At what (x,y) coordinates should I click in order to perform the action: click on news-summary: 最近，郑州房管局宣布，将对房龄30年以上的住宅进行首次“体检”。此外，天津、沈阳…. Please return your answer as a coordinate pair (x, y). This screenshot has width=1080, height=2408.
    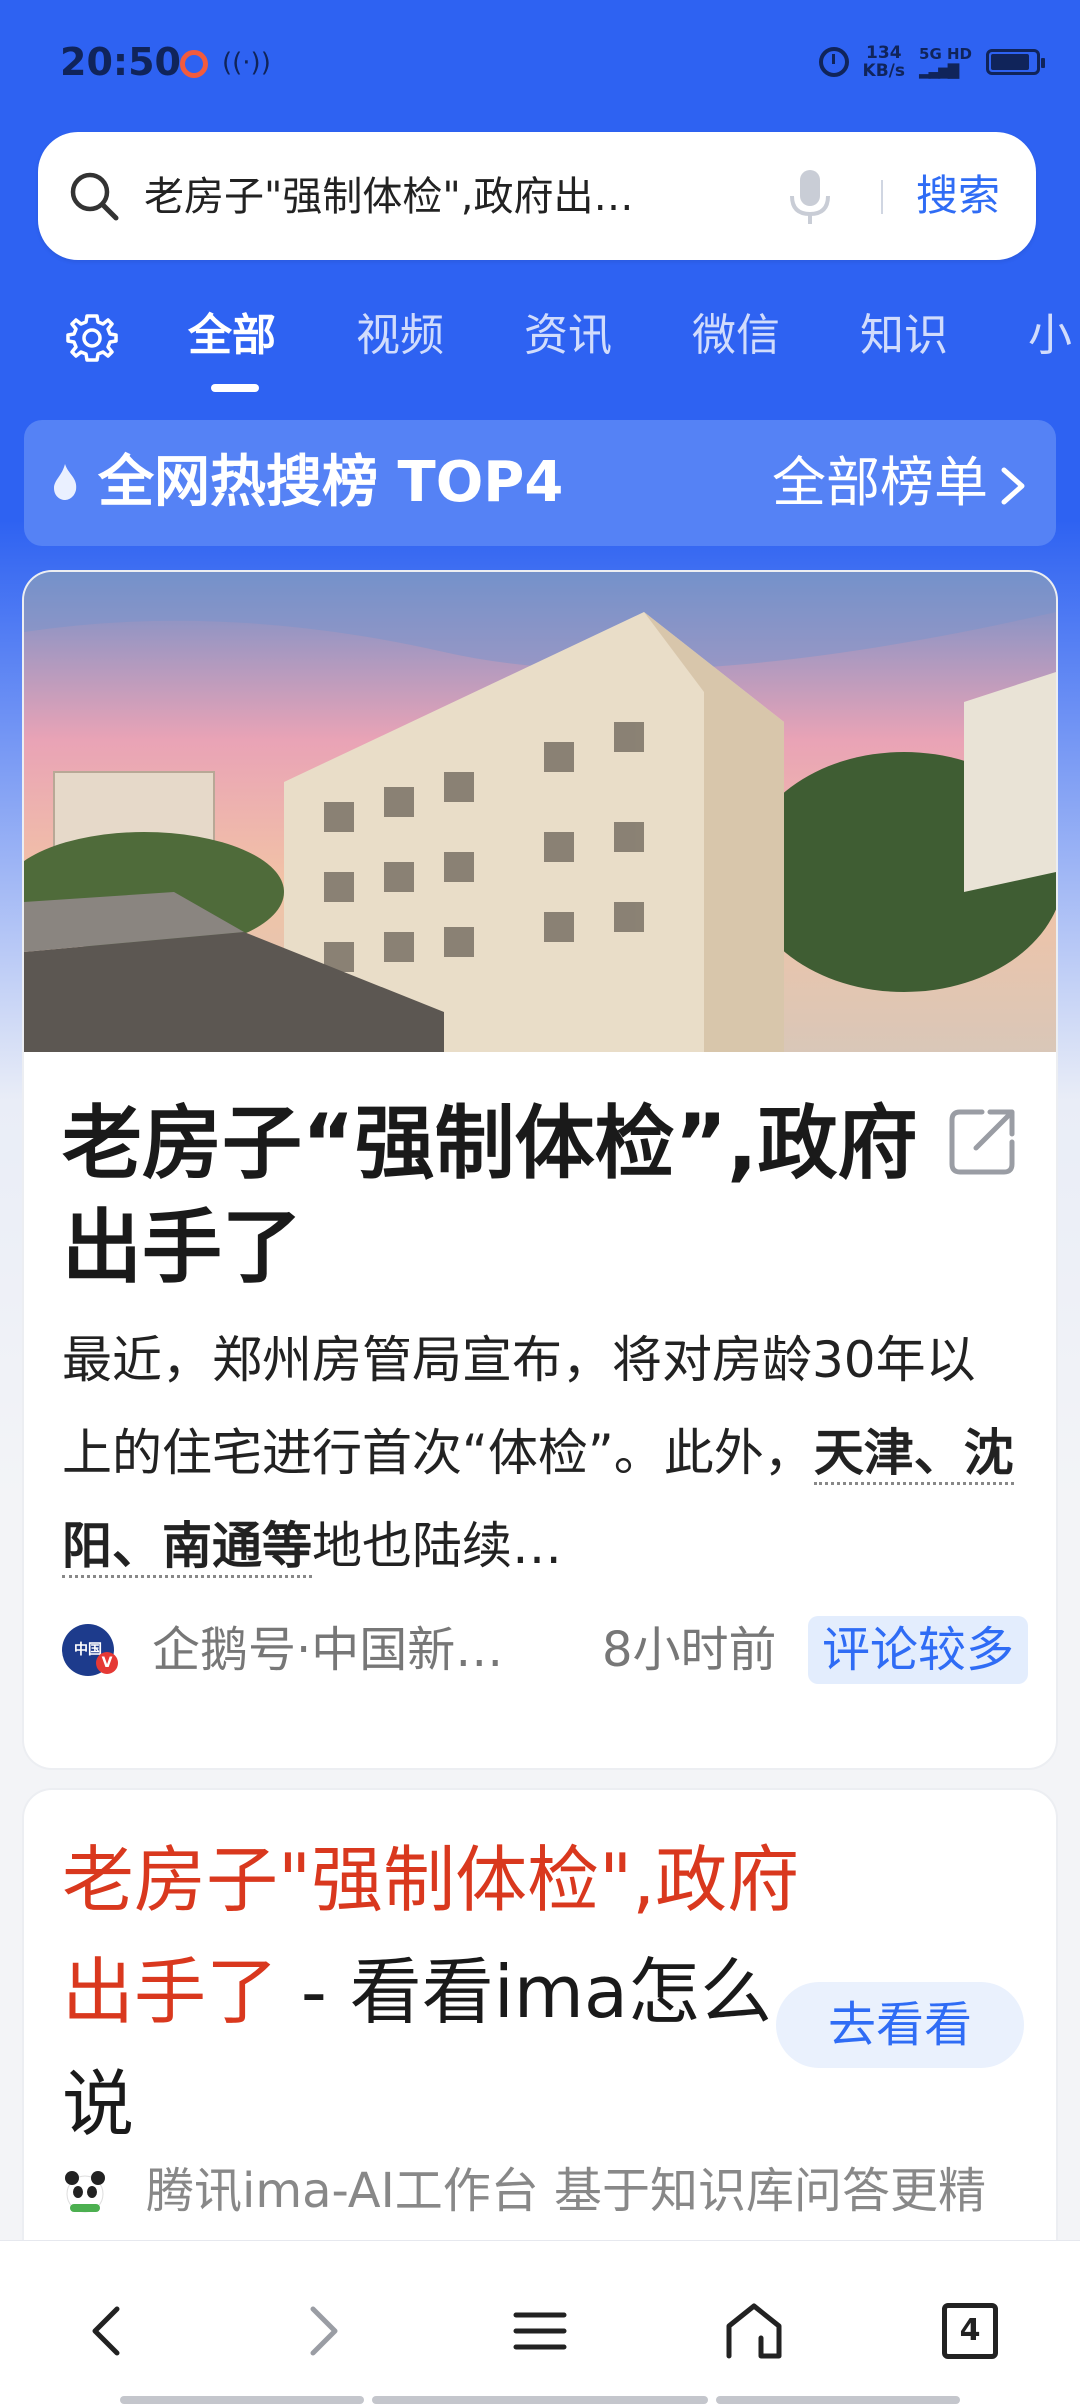
    Looking at the image, I should click on (542, 1453).